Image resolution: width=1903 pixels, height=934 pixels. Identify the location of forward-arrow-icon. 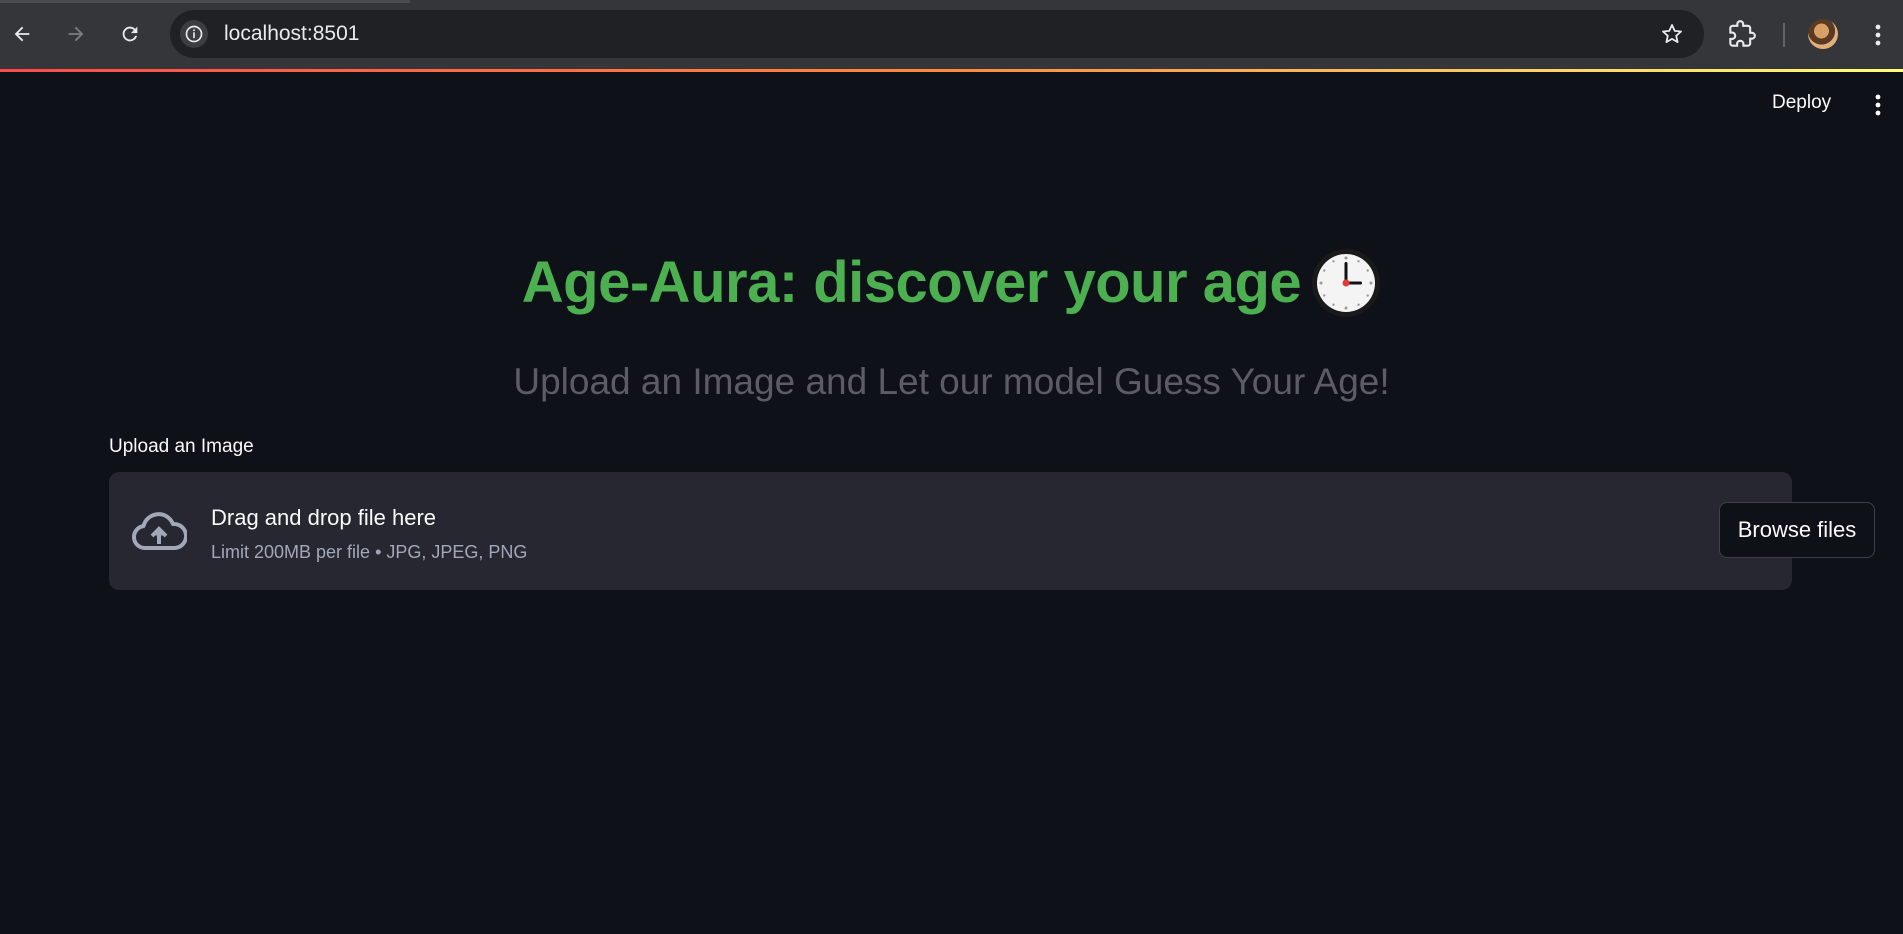
(76, 34).